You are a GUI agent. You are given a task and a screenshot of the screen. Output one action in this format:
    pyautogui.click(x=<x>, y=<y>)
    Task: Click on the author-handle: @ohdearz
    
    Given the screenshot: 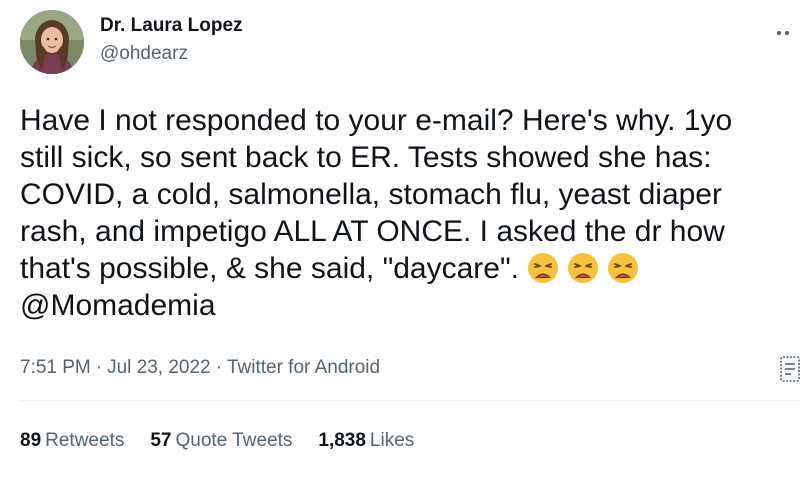 What is the action you would take?
    pyautogui.click(x=171, y=54)
    